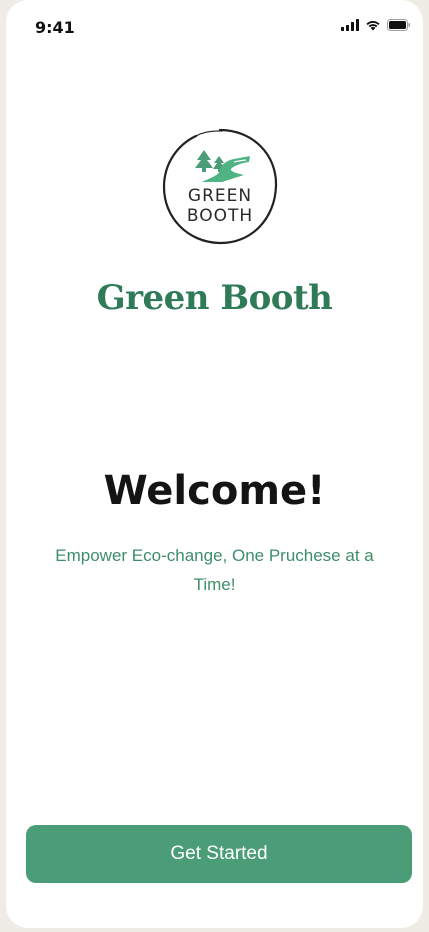  What do you see at coordinates (220, 216) in the screenshot?
I see `logo-text-line2: BOOTH` at bounding box center [220, 216].